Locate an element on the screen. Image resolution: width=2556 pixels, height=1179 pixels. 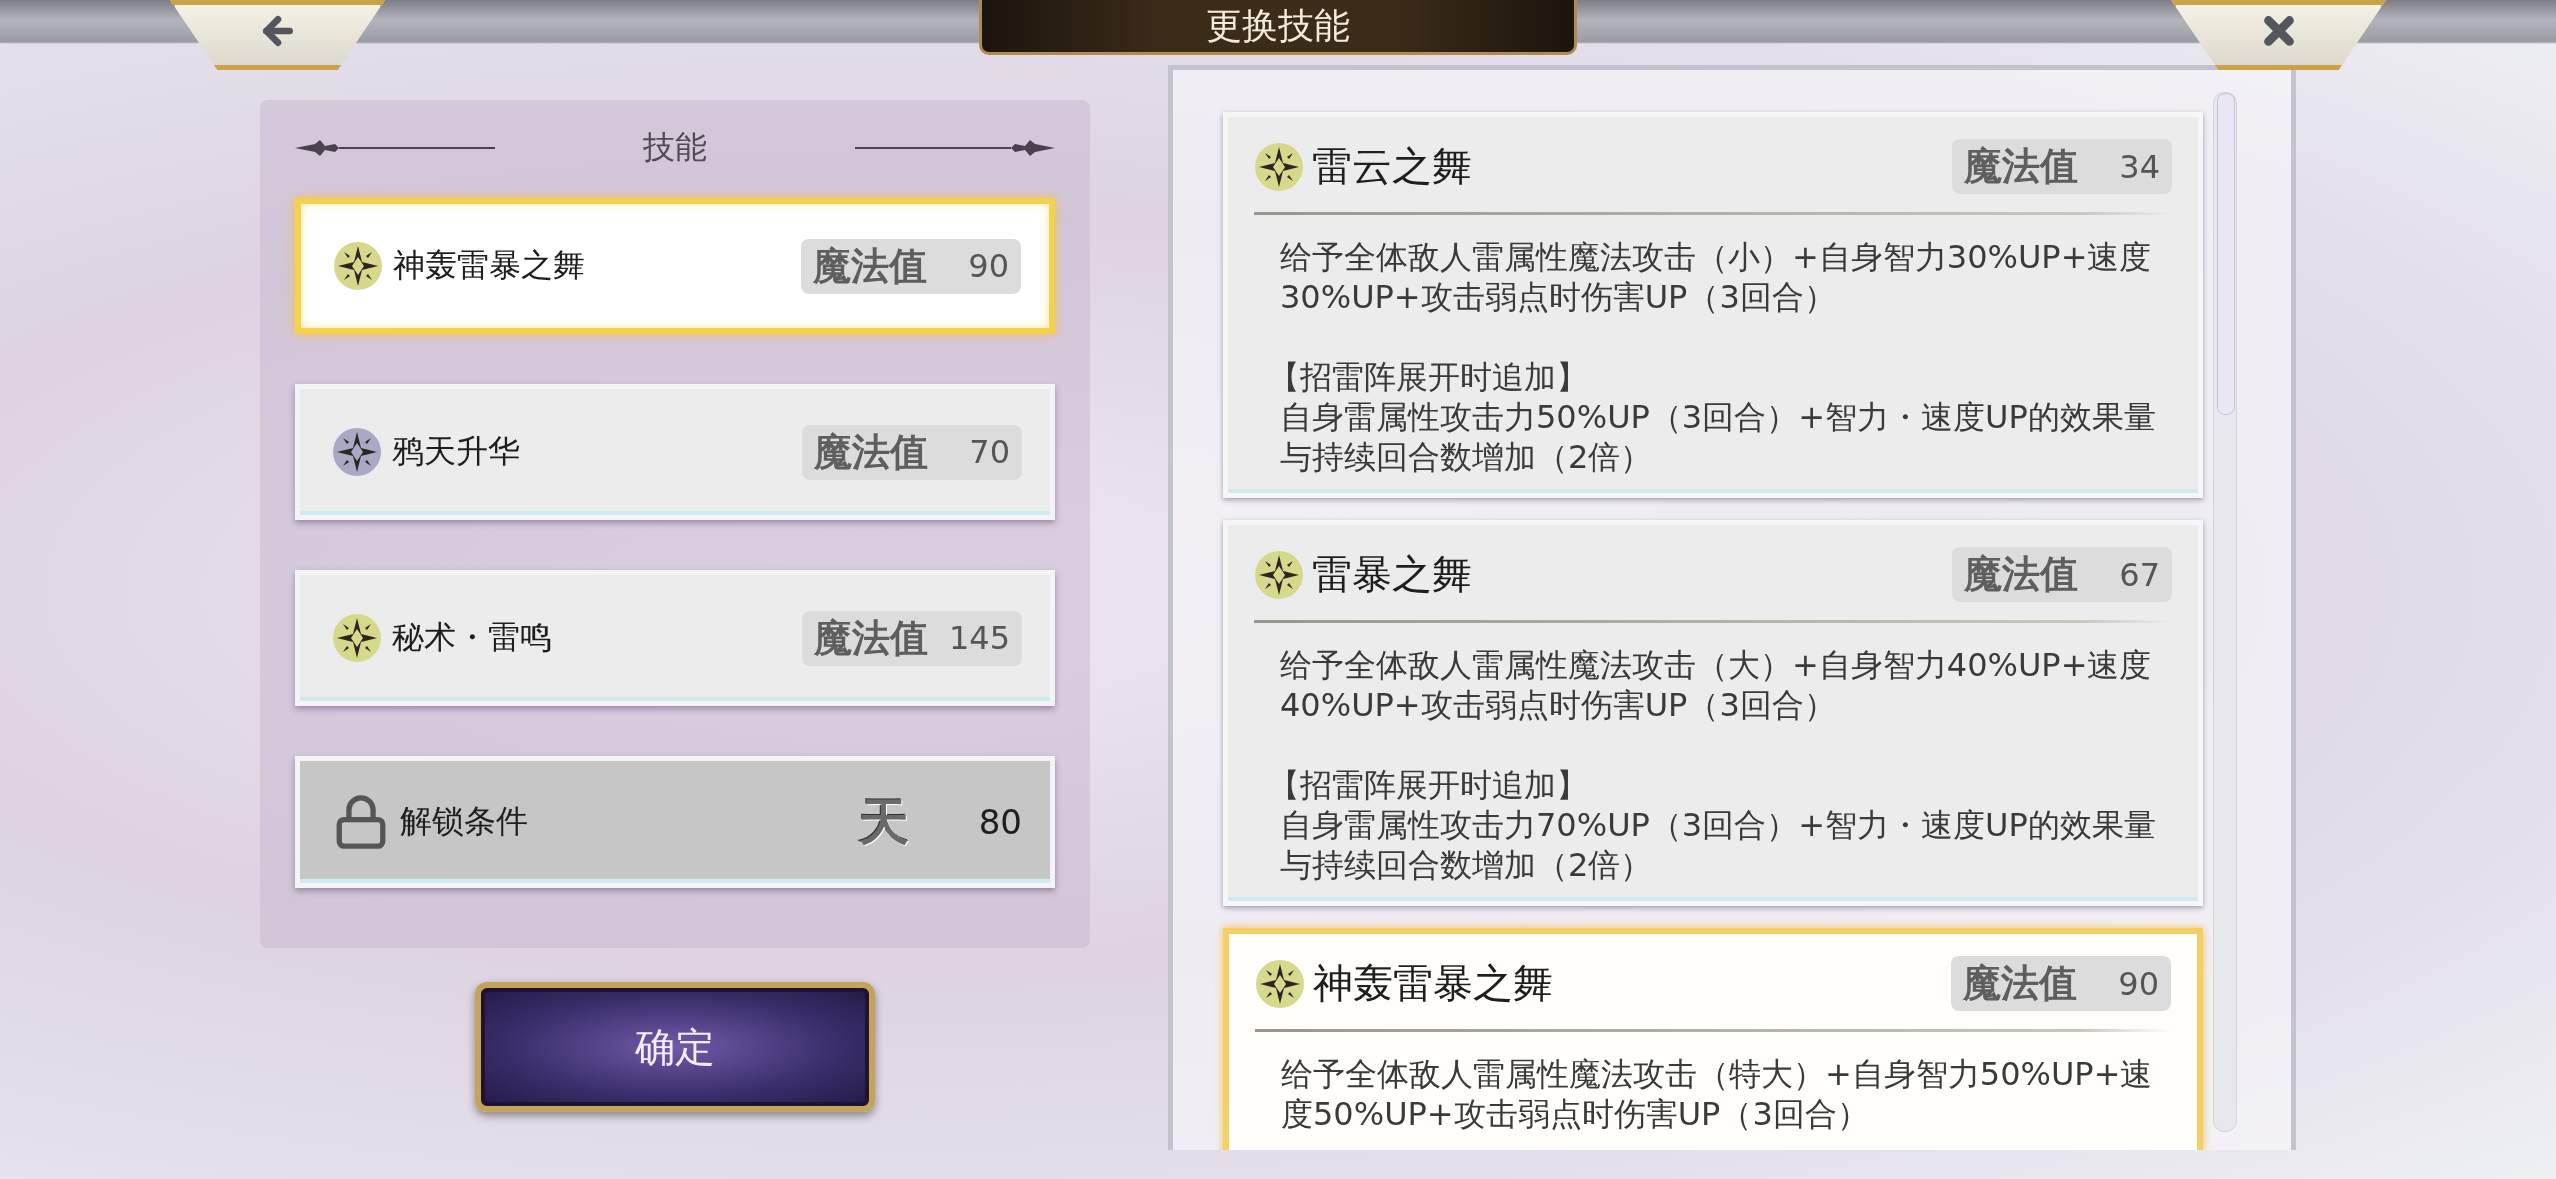
skill-name: 神轰雷暴之舞 is located at coordinates (489, 265).